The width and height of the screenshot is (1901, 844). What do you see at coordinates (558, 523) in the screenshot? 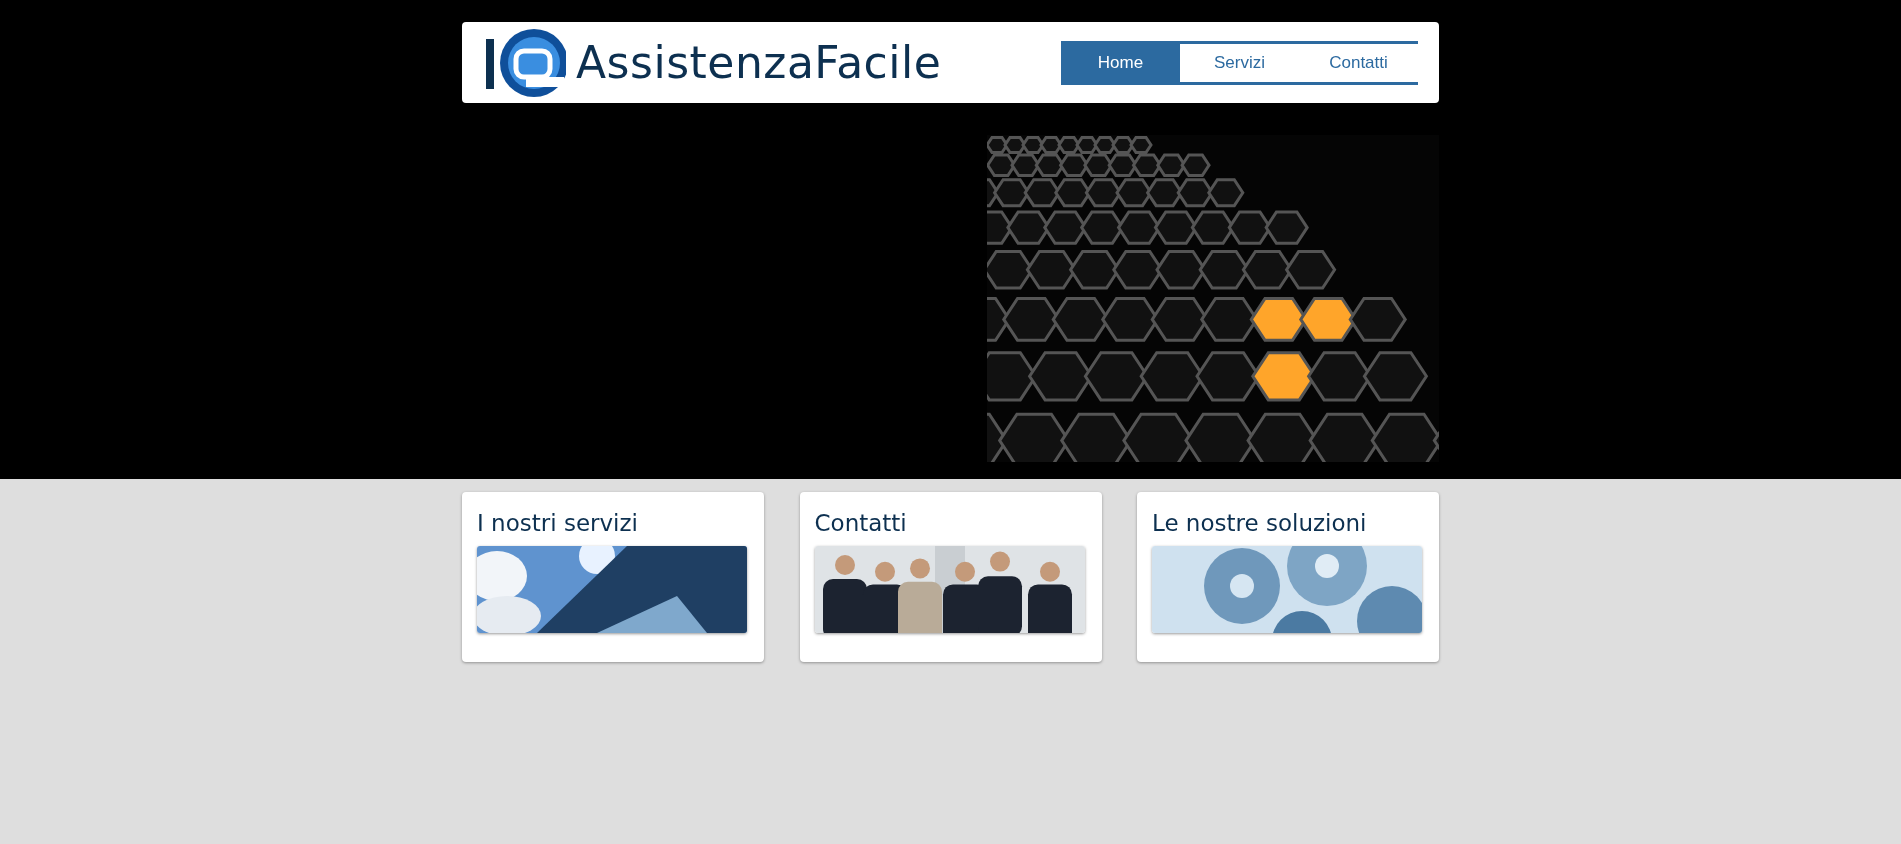
I see `card-title: I nostri servizi` at bounding box center [558, 523].